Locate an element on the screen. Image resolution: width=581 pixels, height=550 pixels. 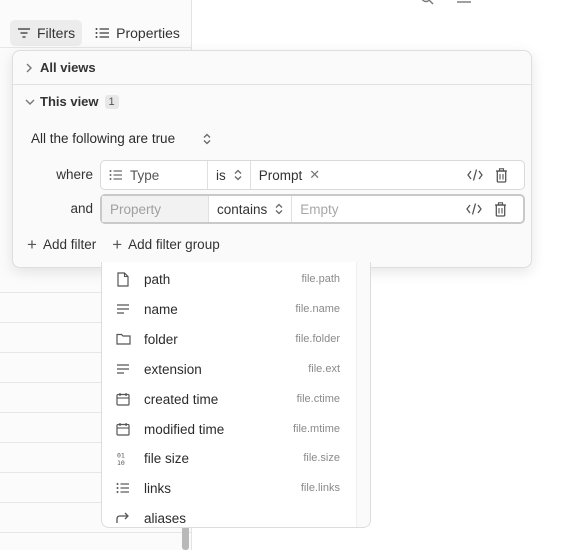
dropdown-scrollbar is located at coordinates (363, 394).